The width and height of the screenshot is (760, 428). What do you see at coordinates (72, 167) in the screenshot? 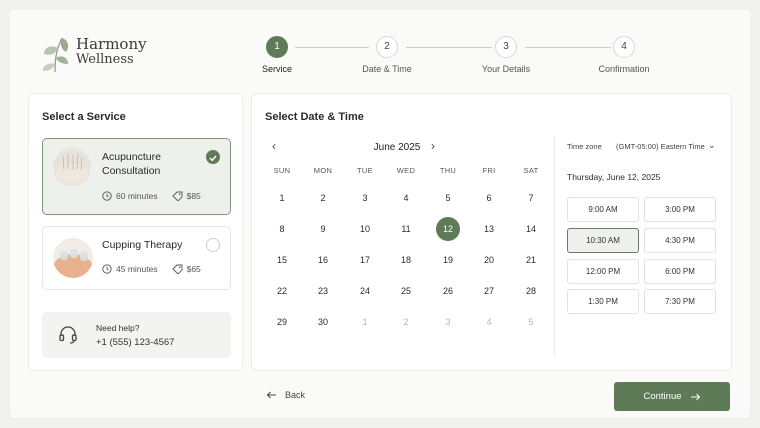
I see `acupuncture-image` at bounding box center [72, 167].